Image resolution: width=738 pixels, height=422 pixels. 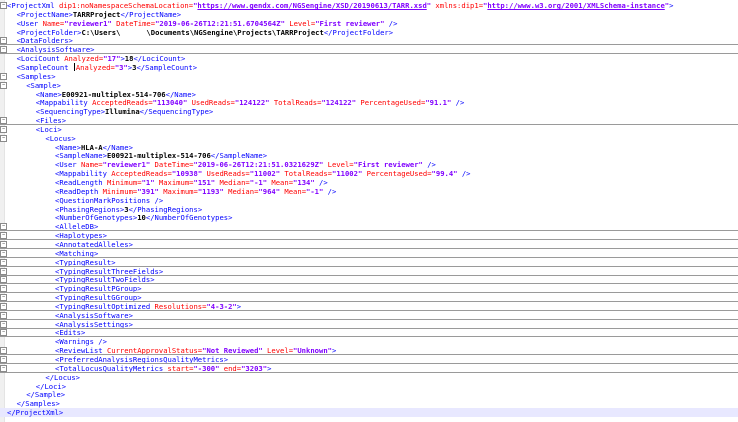 I want to click on xml-attribute: AcceptedReads=, so click(x=122, y=103).